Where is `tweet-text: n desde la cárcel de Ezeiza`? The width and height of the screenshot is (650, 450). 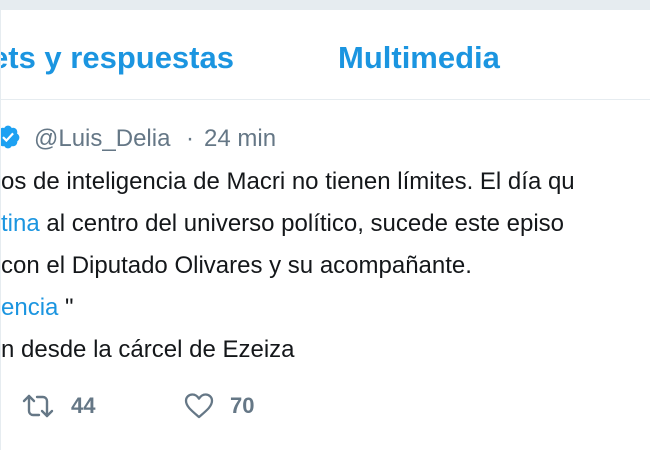 tweet-text: n desde la cárcel de Ezeiza is located at coordinates (148, 349).